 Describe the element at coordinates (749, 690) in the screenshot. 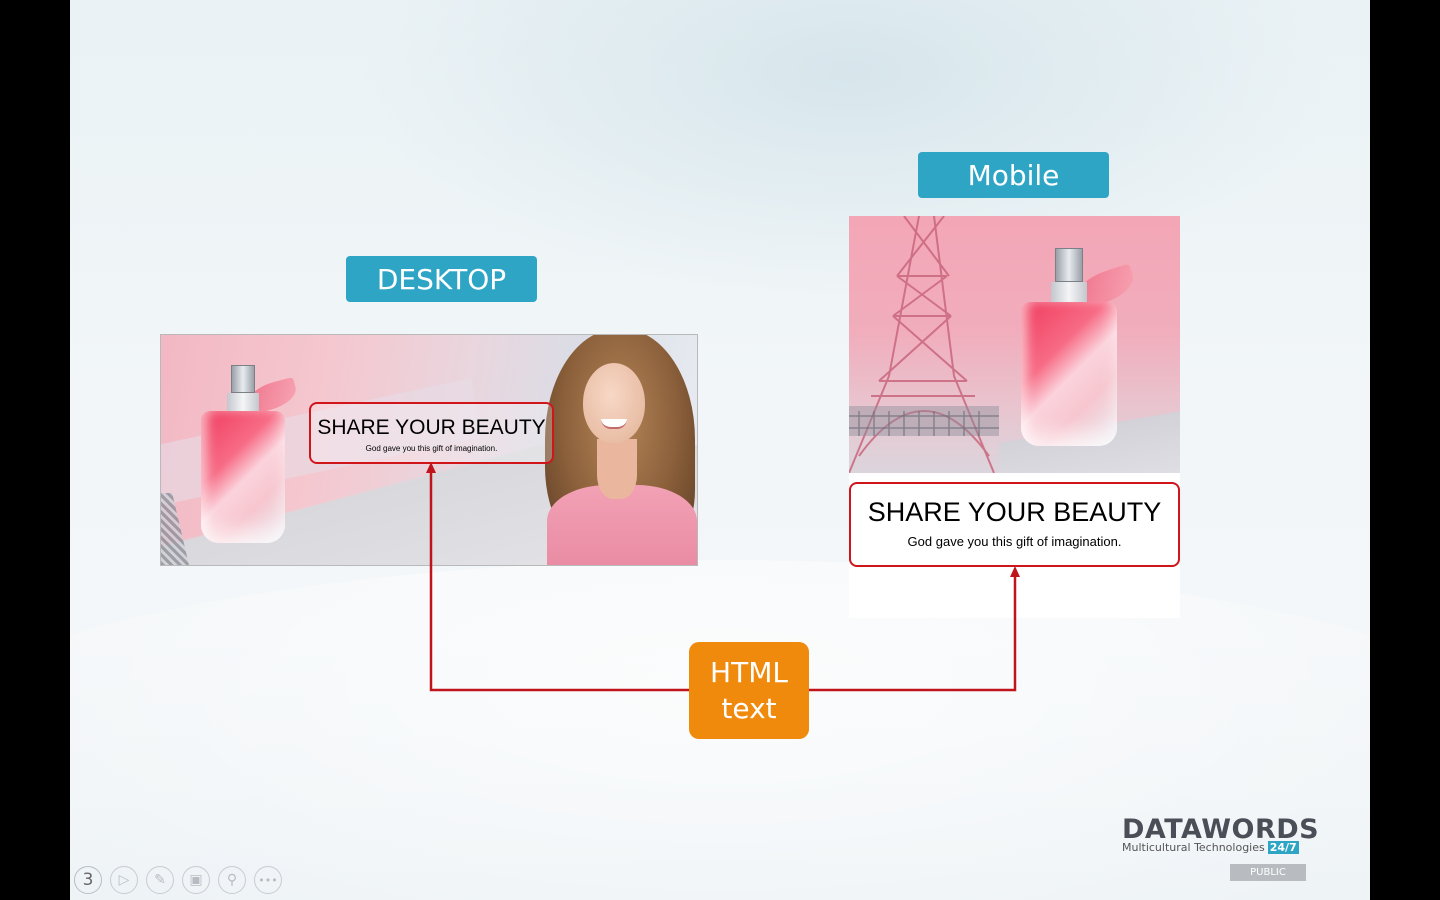

I see `html-text-callout: HTML text` at that location.